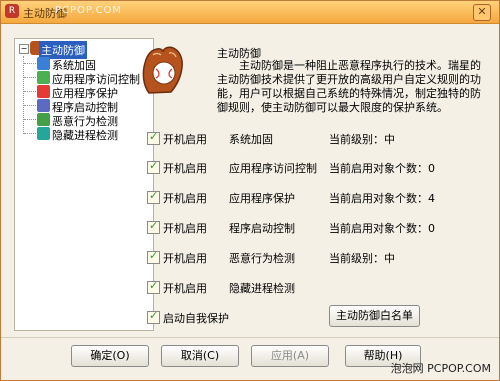  Describe the element at coordinates (43, 63) in the screenshot. I see `shield-icon` at that location.